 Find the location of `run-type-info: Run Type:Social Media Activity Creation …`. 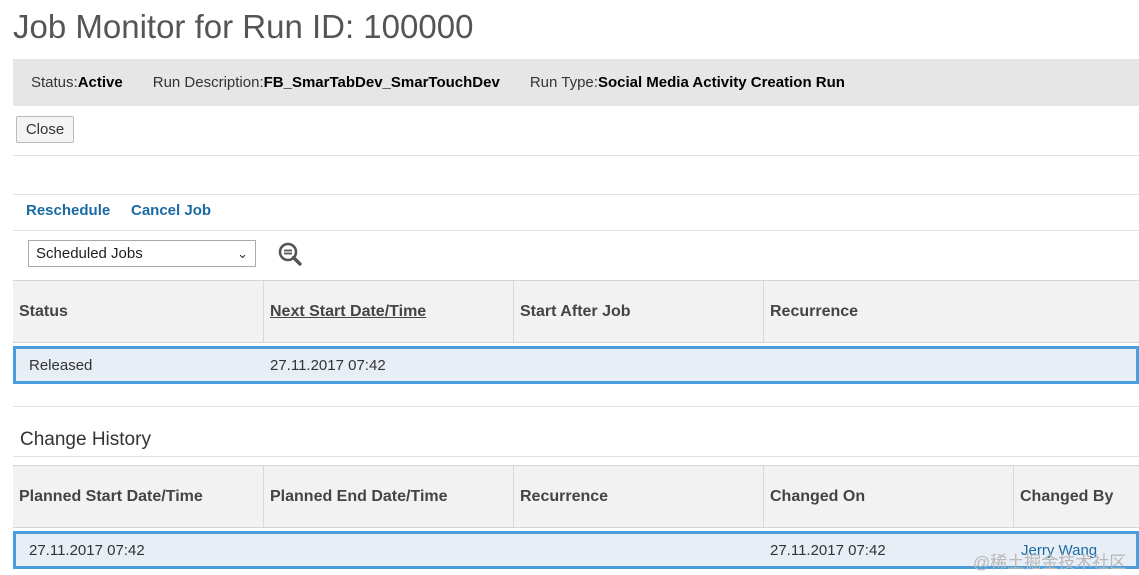

run-type-info: Run Type:Social Media Activity Creation … is located at coordinates (687, 82).